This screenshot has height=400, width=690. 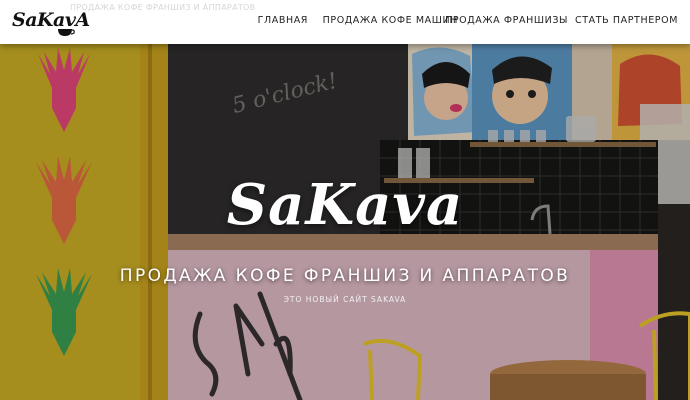 I want to click on navbar-ghost-text: ПРОДАЖА КОФЕ ФРАНШИЗ И АППАРАТОВ, so click(x=163, y=7).